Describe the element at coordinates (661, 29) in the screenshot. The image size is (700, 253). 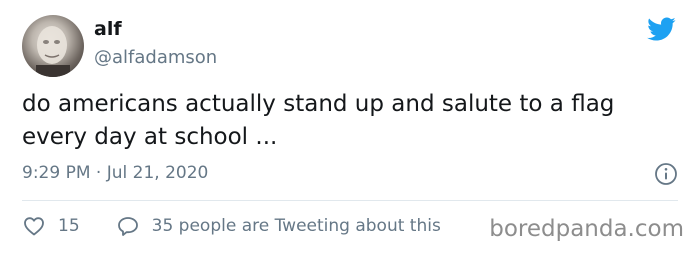
I see `twitter-bird-icon` at that location.